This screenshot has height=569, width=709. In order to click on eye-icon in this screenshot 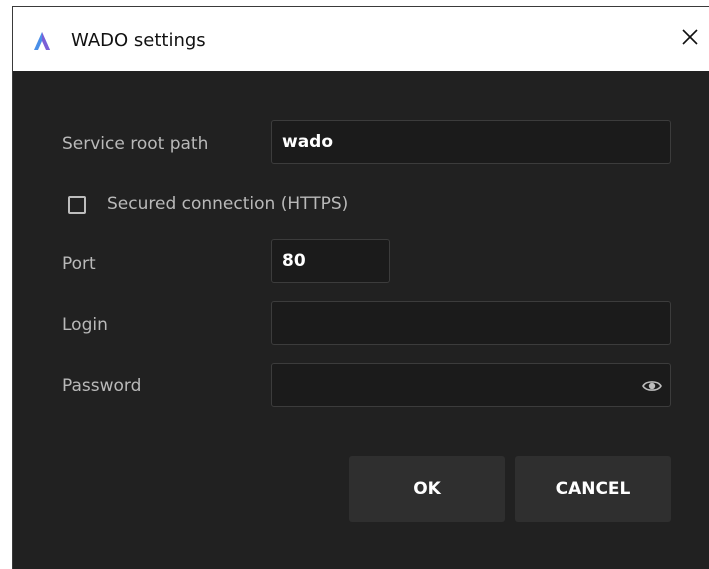, I will do `click(652, 386)`.